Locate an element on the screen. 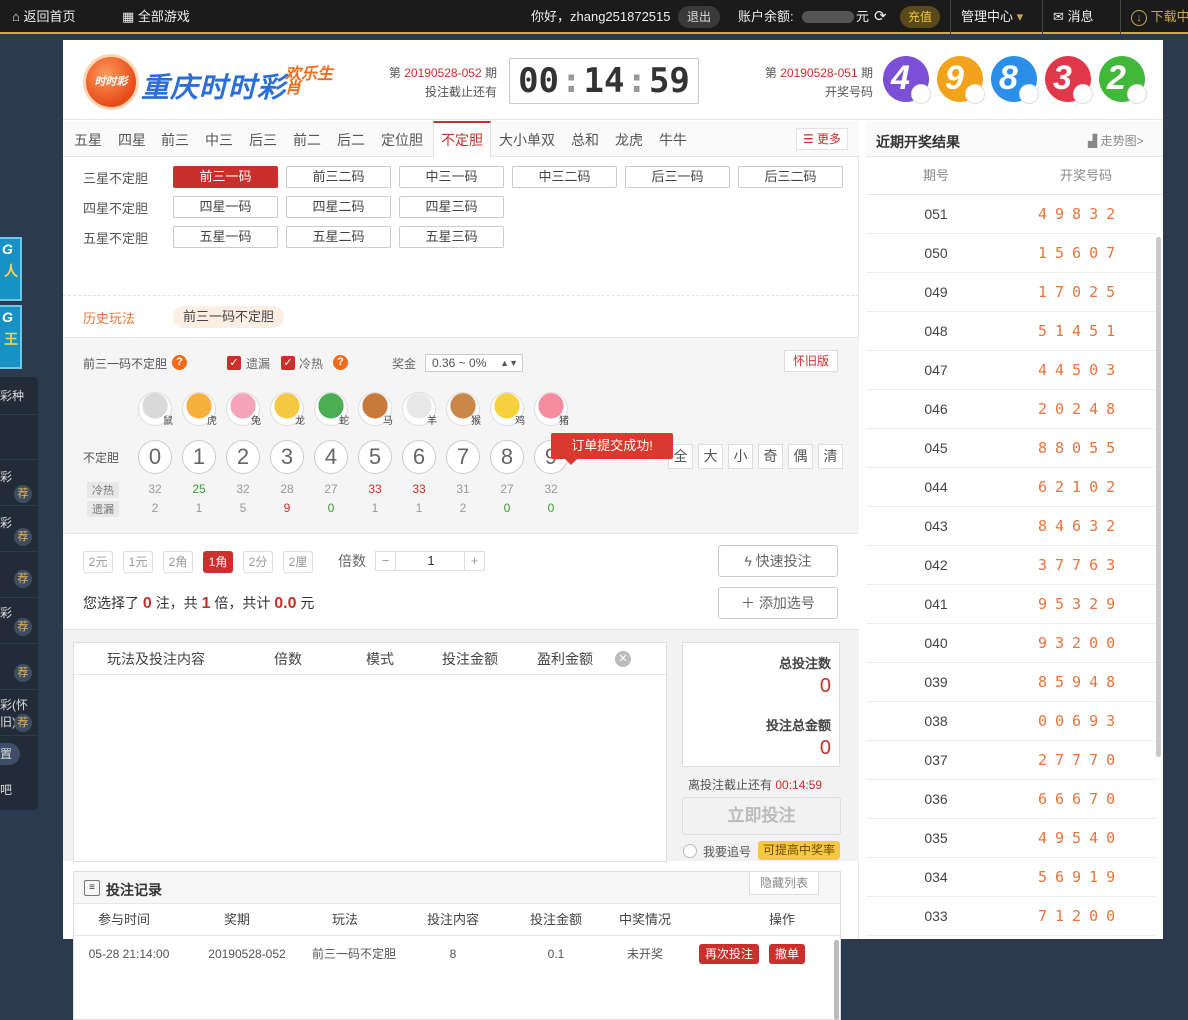 This screenshot has height=1020, width=1188. number-ball: 0 is located at coordinates (155, 457).